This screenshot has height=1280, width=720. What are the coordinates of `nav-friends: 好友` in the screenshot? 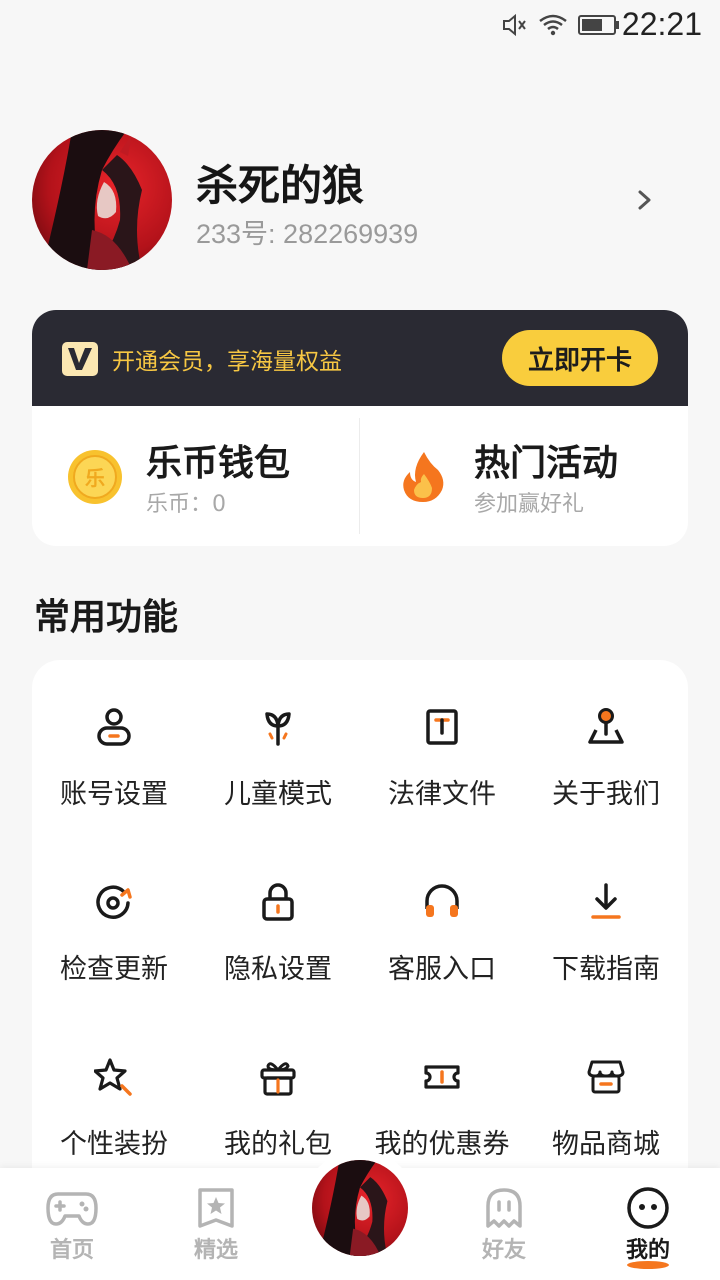 It's located at (504, 1224).